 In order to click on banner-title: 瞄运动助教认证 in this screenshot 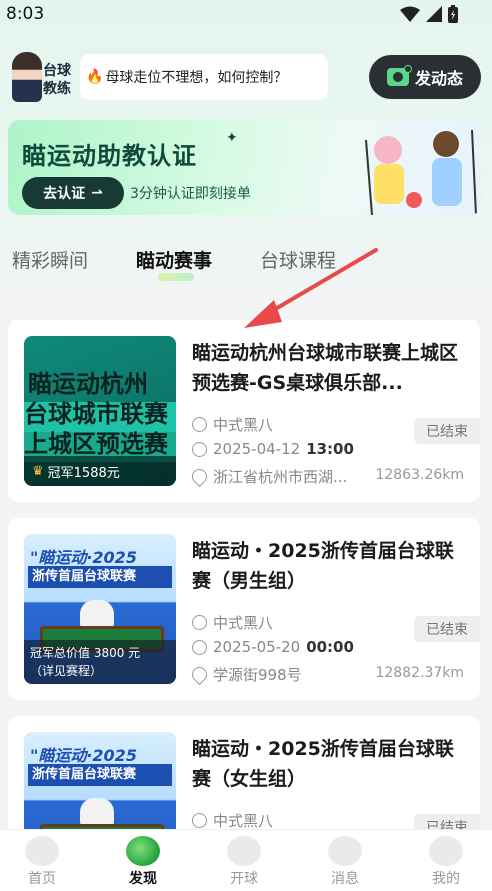, I will do `click(109, 156)`.